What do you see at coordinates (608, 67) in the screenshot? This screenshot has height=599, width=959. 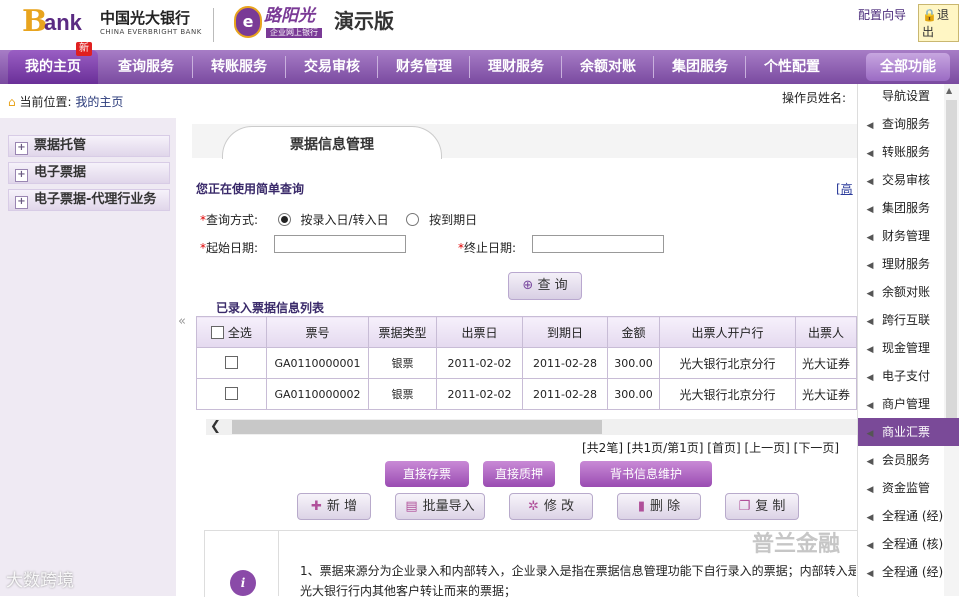 I see `nav-item-reconcile: 余额对账` at bounding box center [608, 67].